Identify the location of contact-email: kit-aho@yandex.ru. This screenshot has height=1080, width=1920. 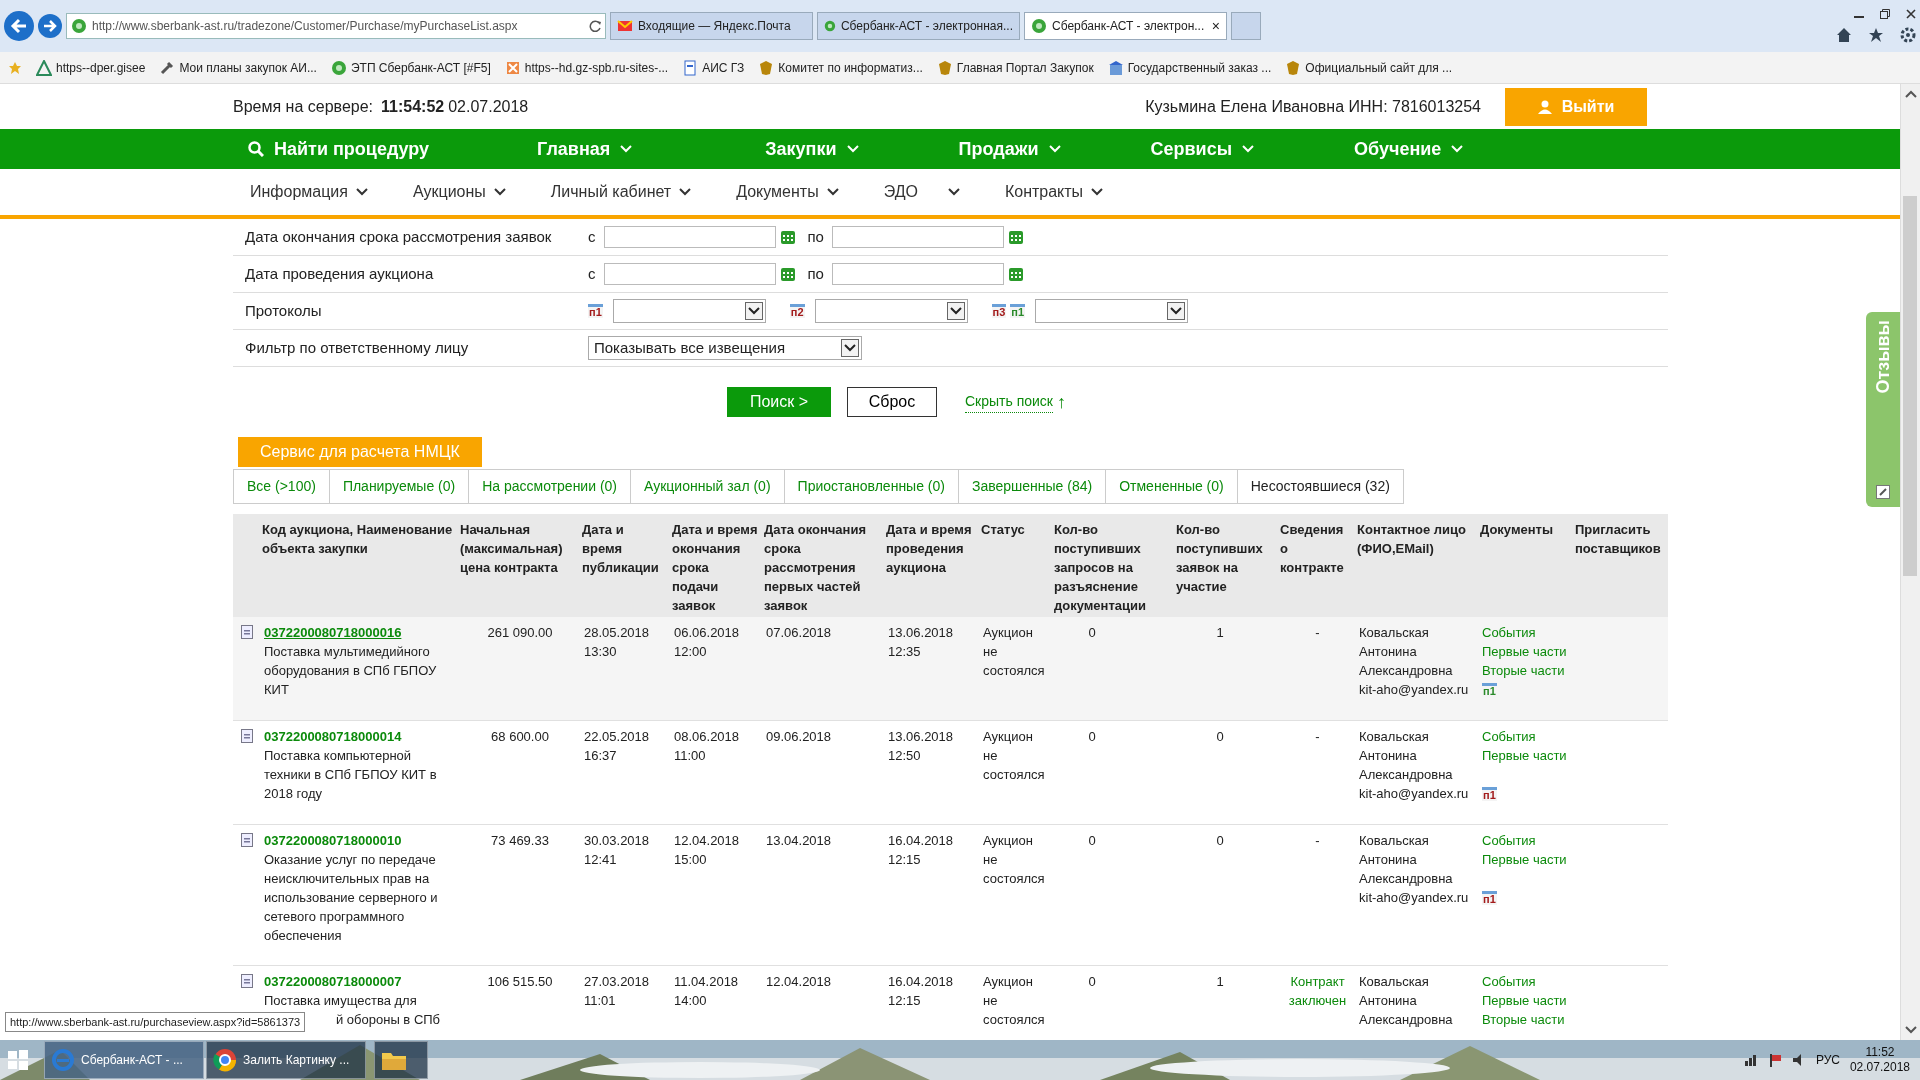
(1414, 898).